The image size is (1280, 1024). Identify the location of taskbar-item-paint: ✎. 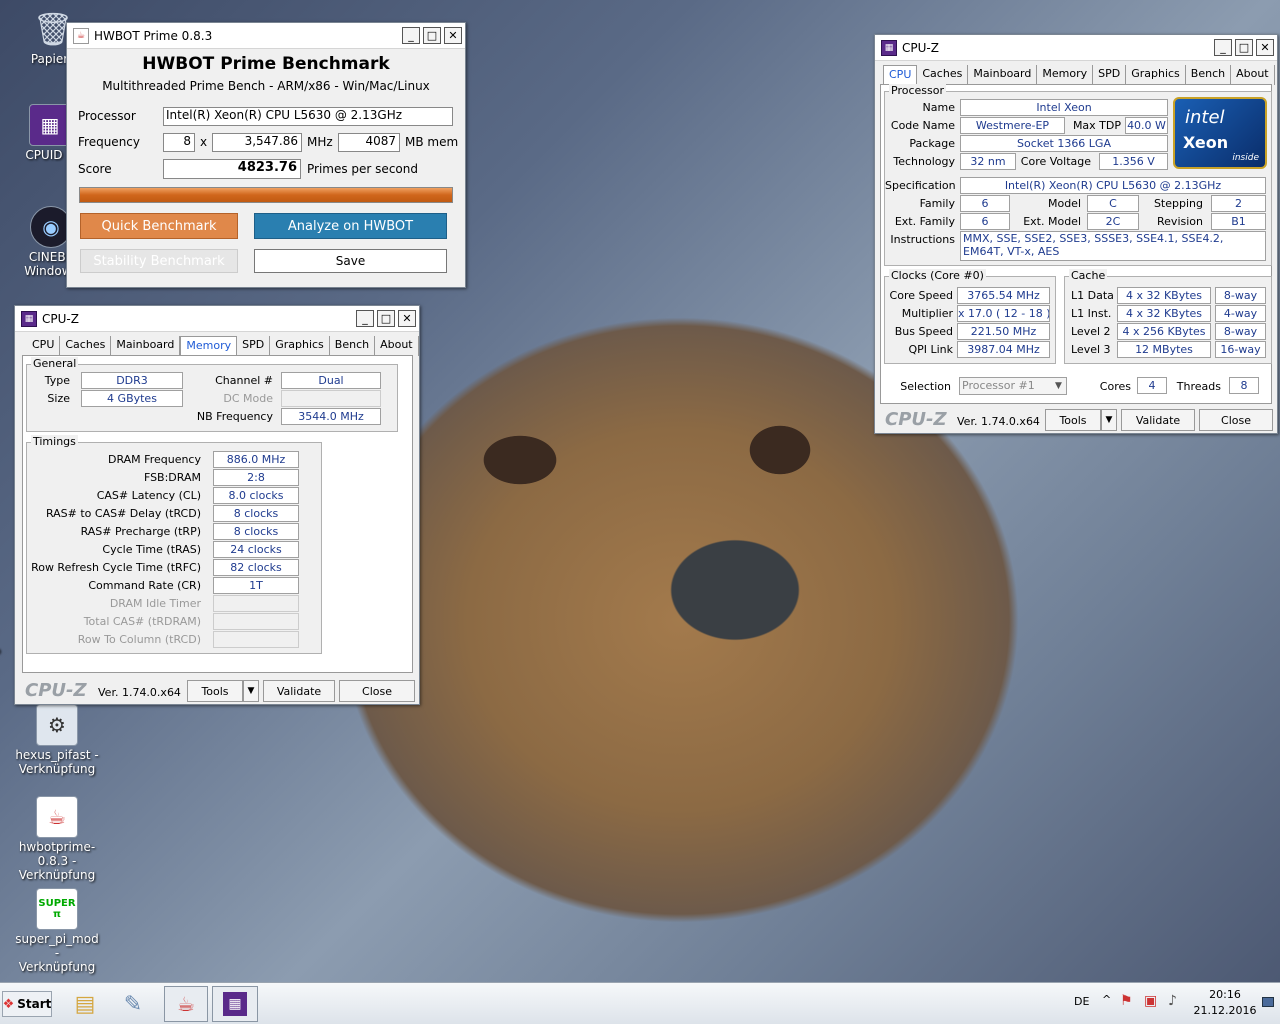
(133, 1004).